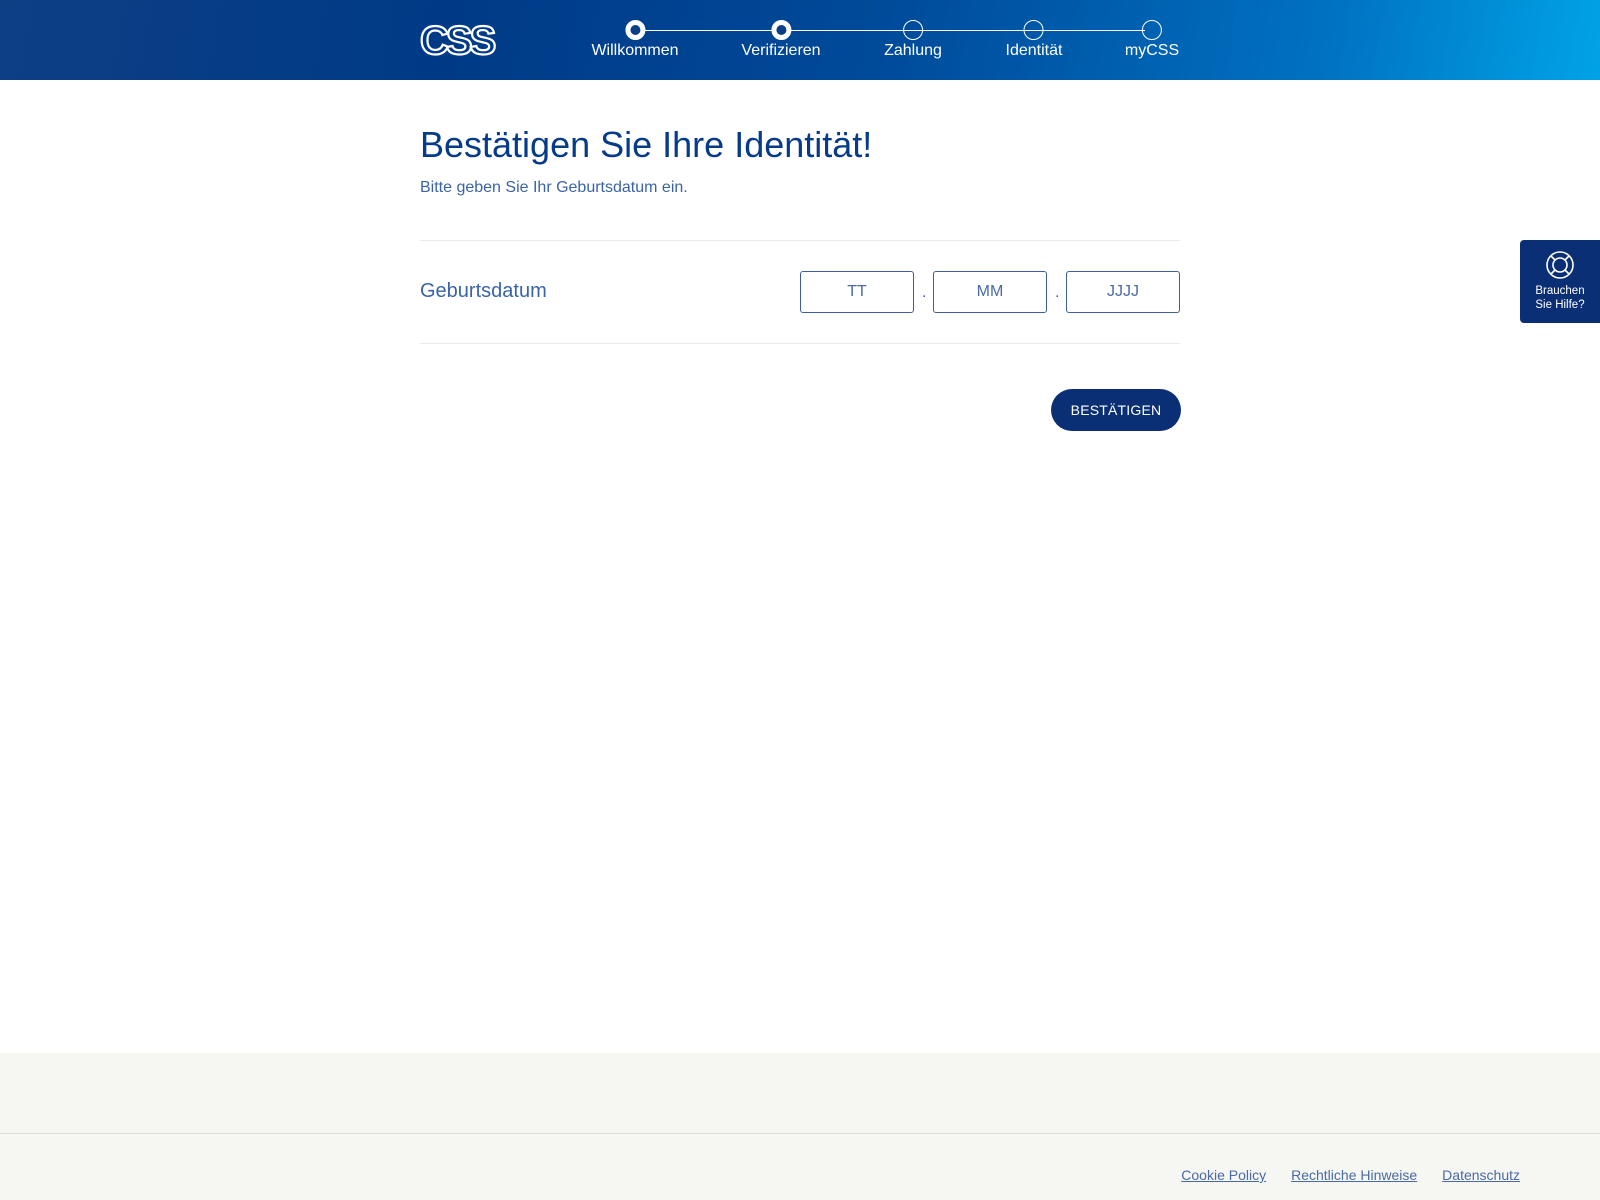  Describe the element at coordinates (913, 50) in the screenshot. I see `step-label: Zahlung` at that location.